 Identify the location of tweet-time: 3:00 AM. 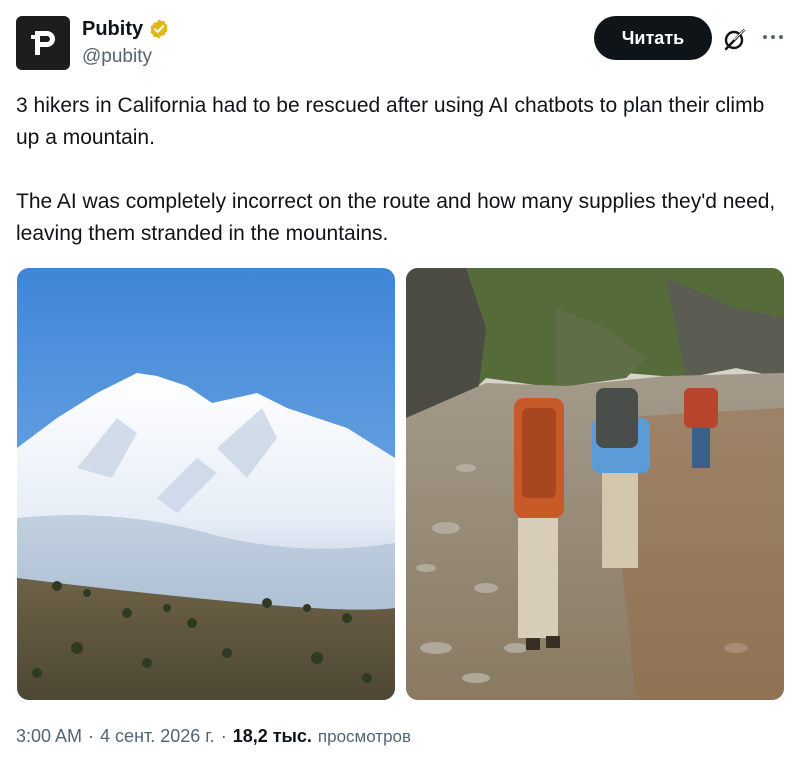
(49, 736).